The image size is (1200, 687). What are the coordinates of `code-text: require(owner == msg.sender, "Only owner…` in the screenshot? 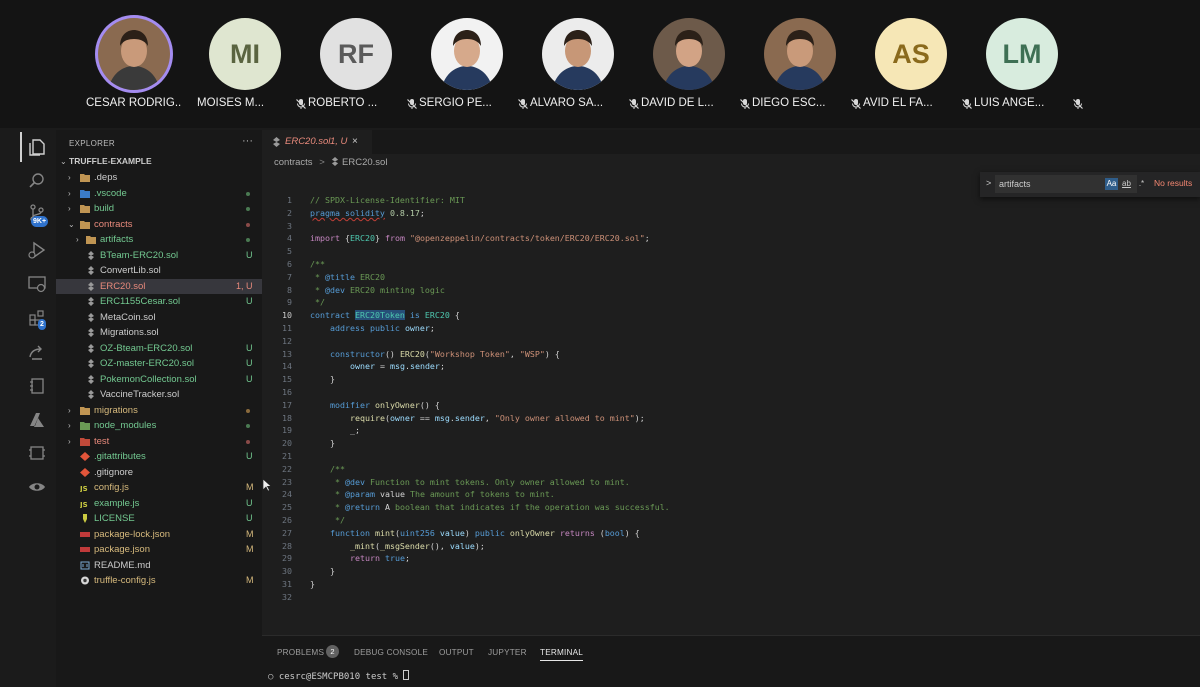 It's located at (497, 417).